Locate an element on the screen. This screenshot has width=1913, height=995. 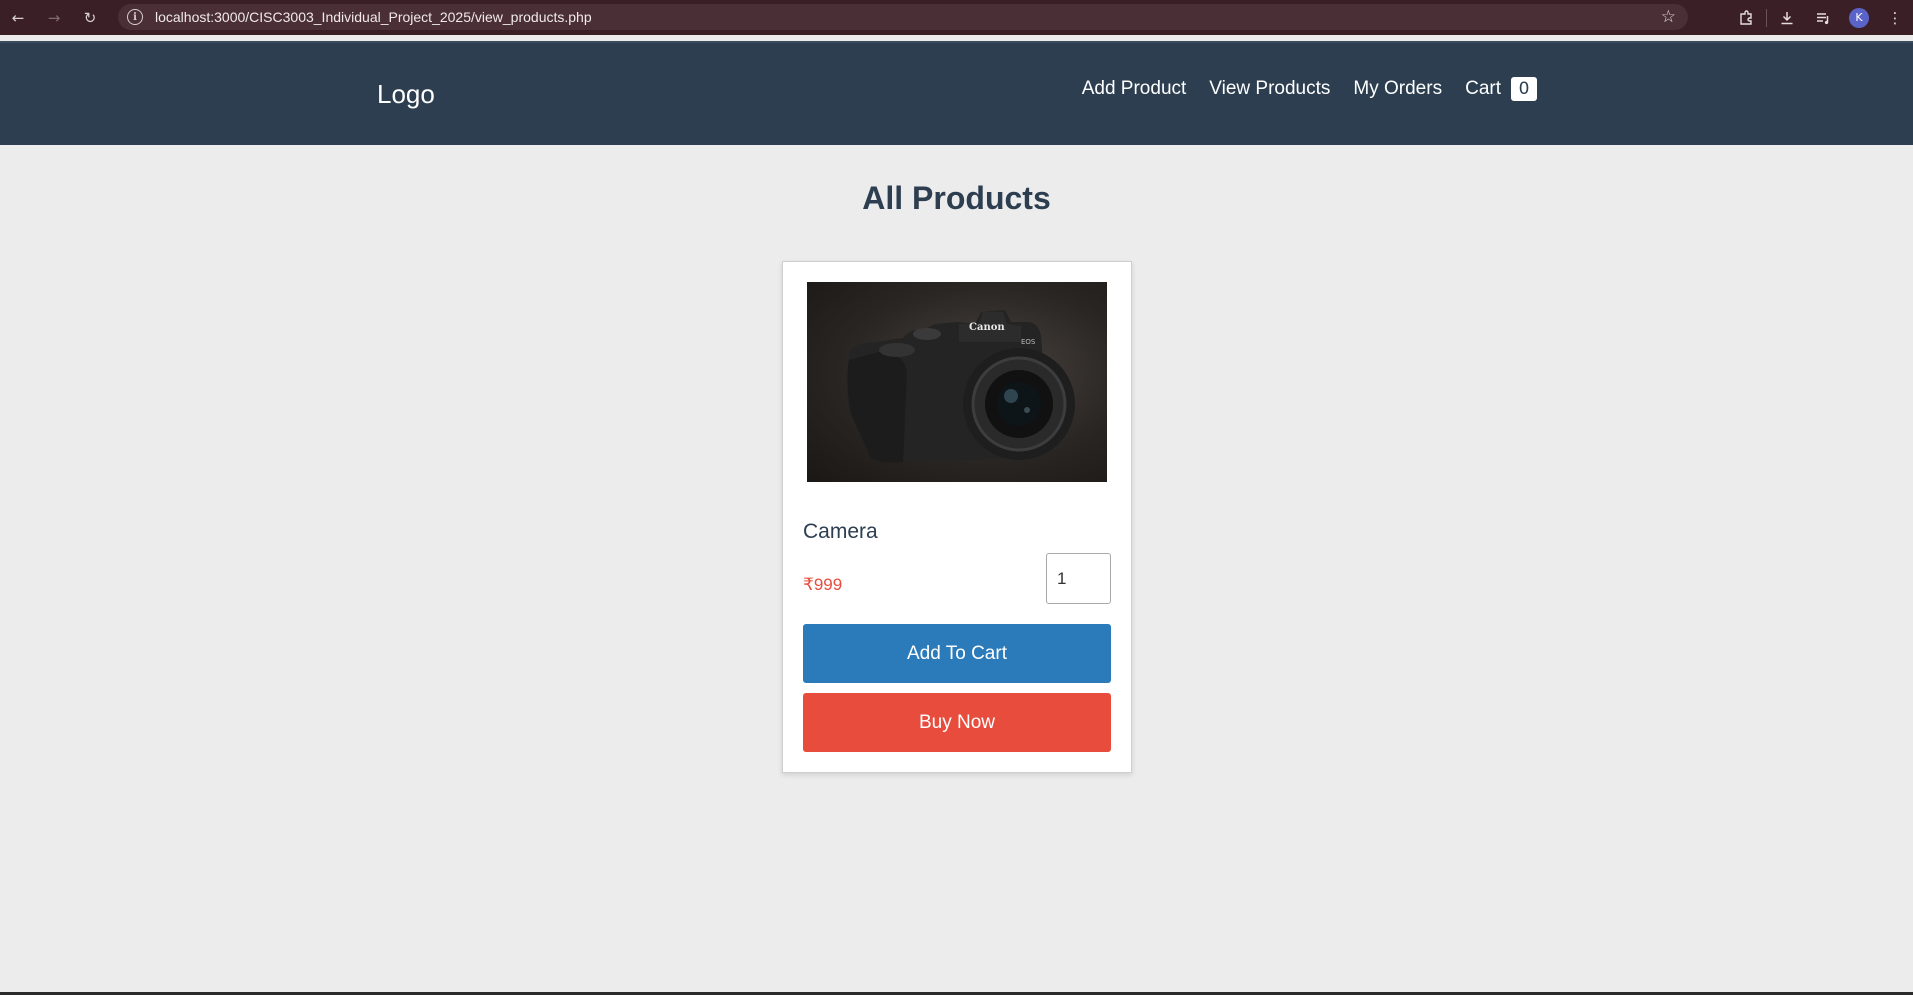
avatar: K is located at coordinates (1859, 17).